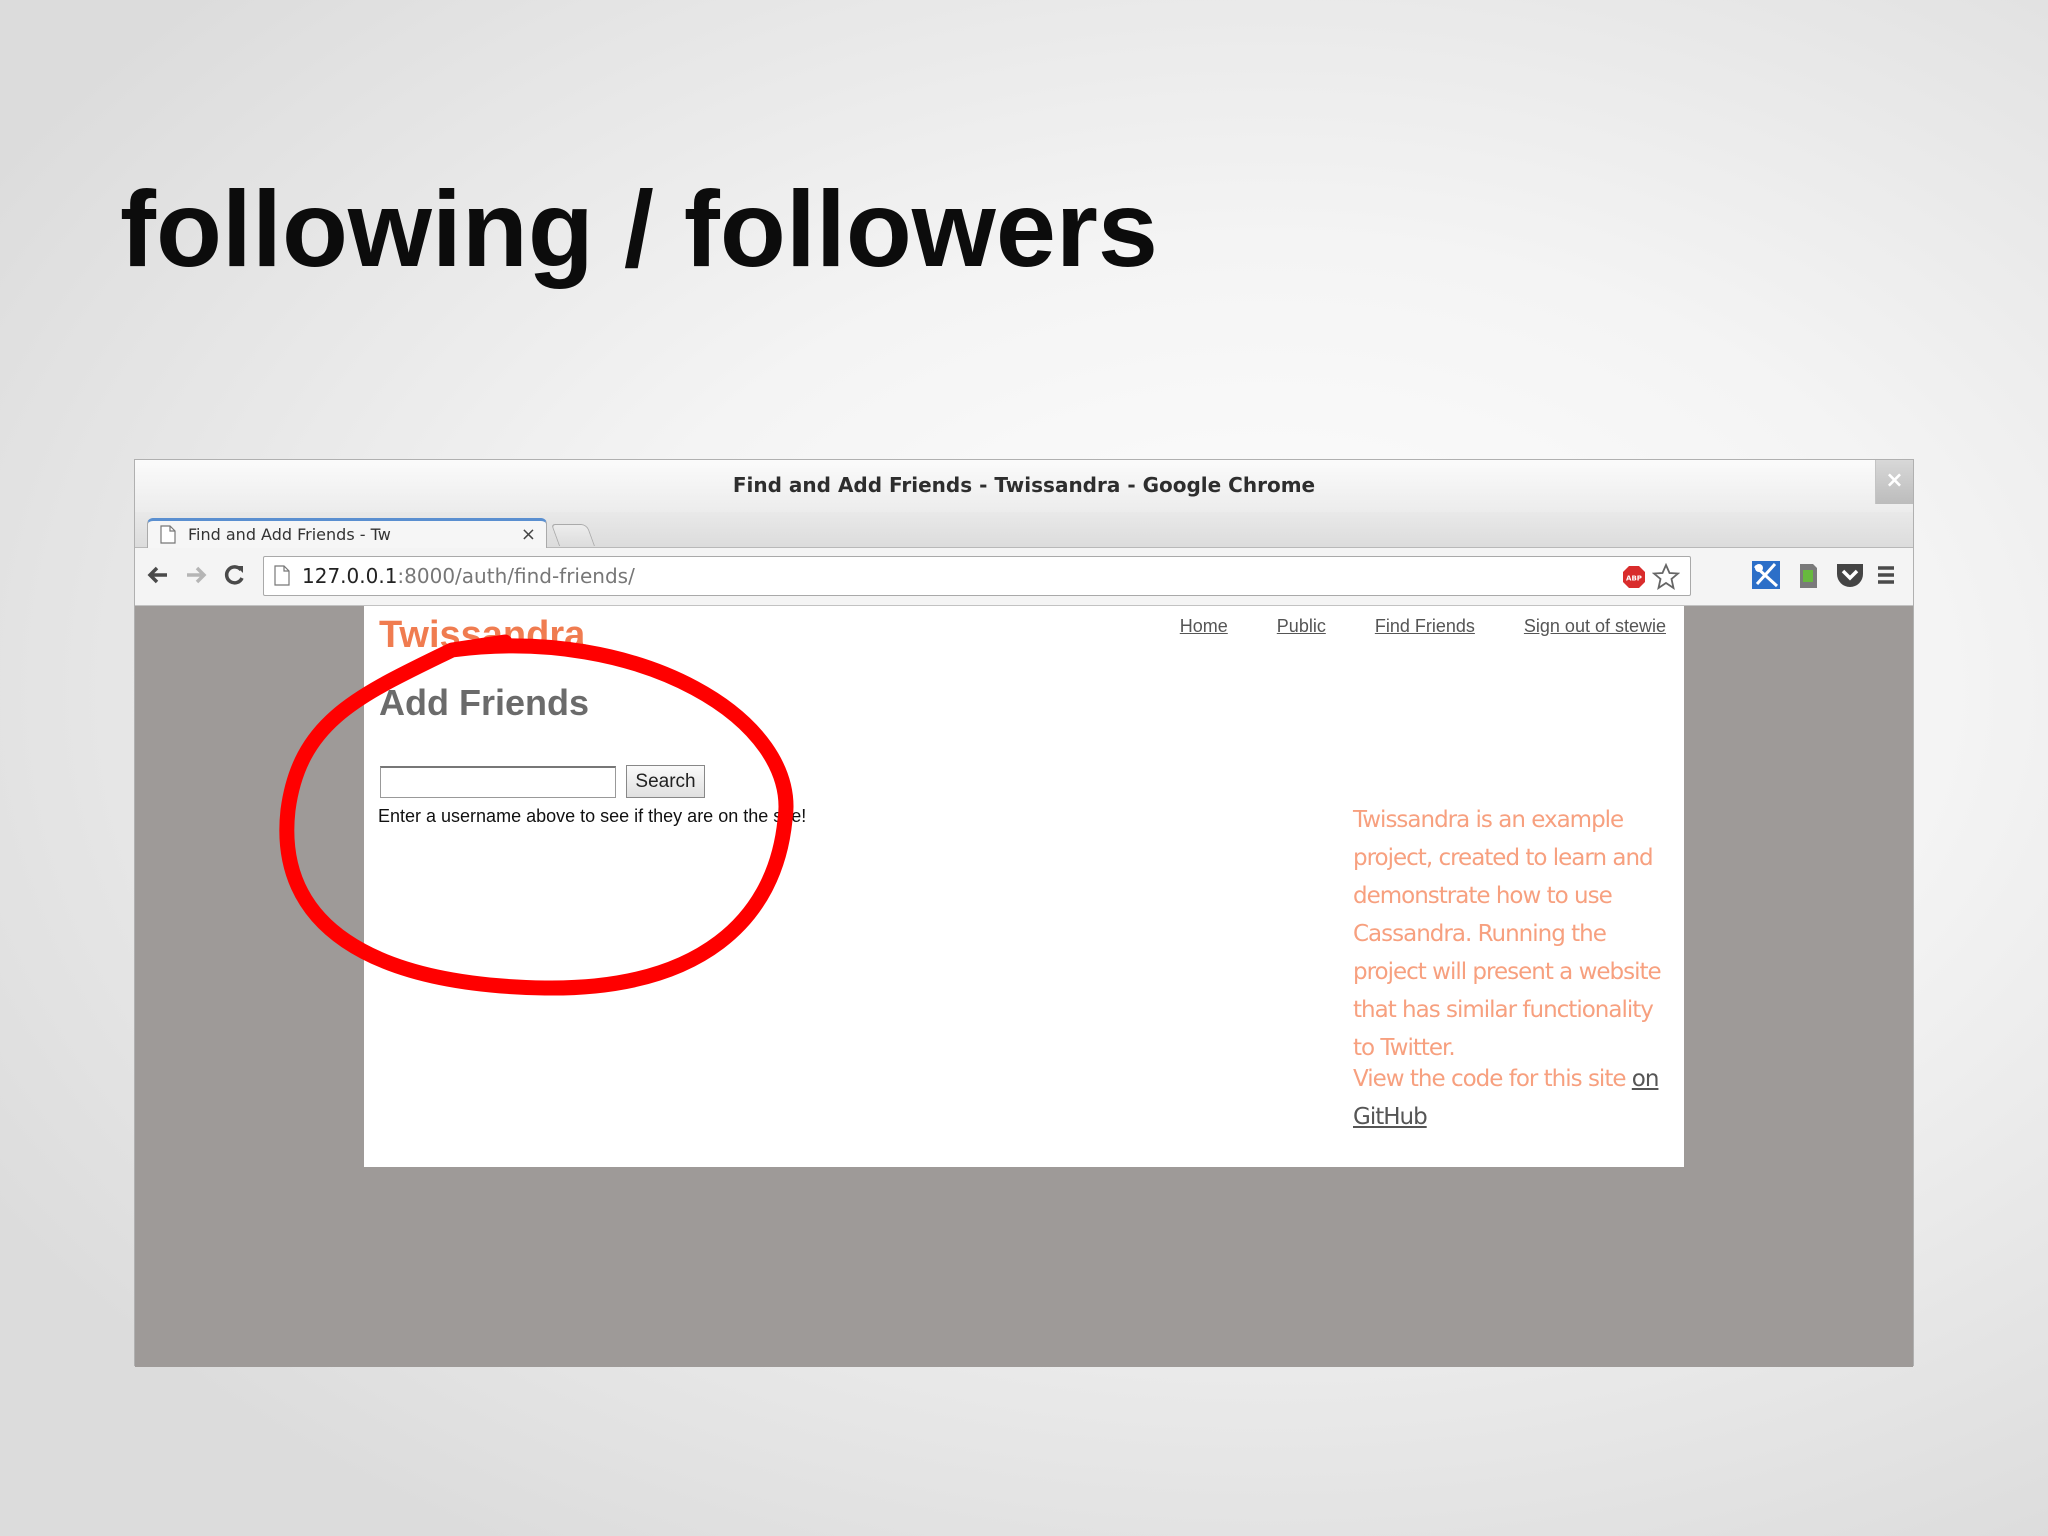 This screenshot has width=2048, height=1536. What do you see at coordinates (639, 228) in the screenshot?
I see `slide-title: following / followers` at bounding box center [639, 228].